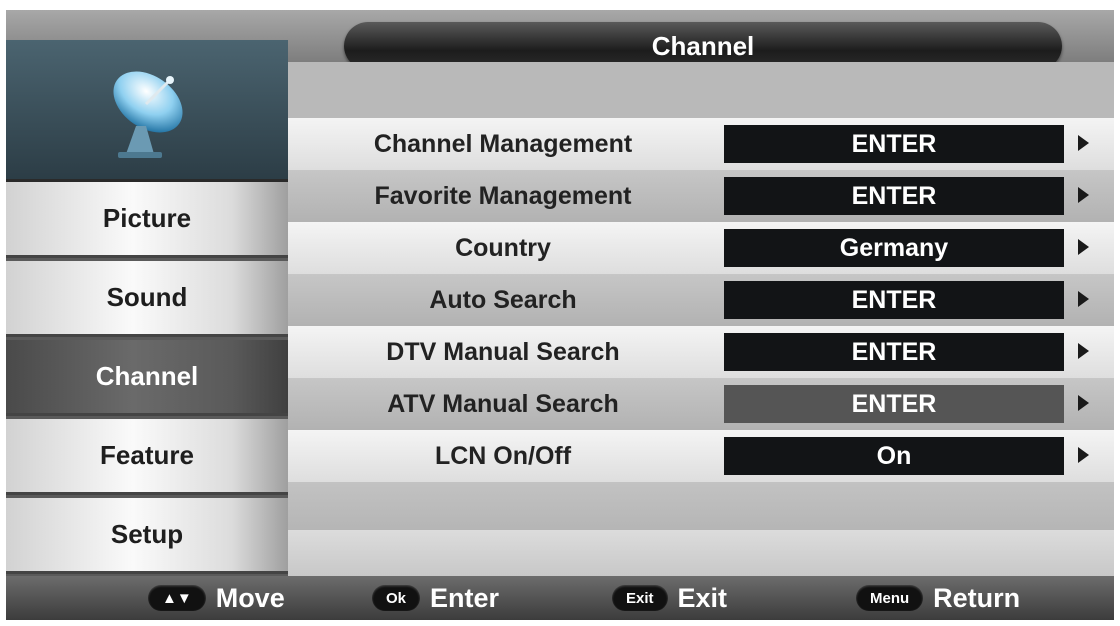 The width and height of the screenshot is (1120, 626). I want to click on setting-label: LCN On/Off, so click(503, 455).